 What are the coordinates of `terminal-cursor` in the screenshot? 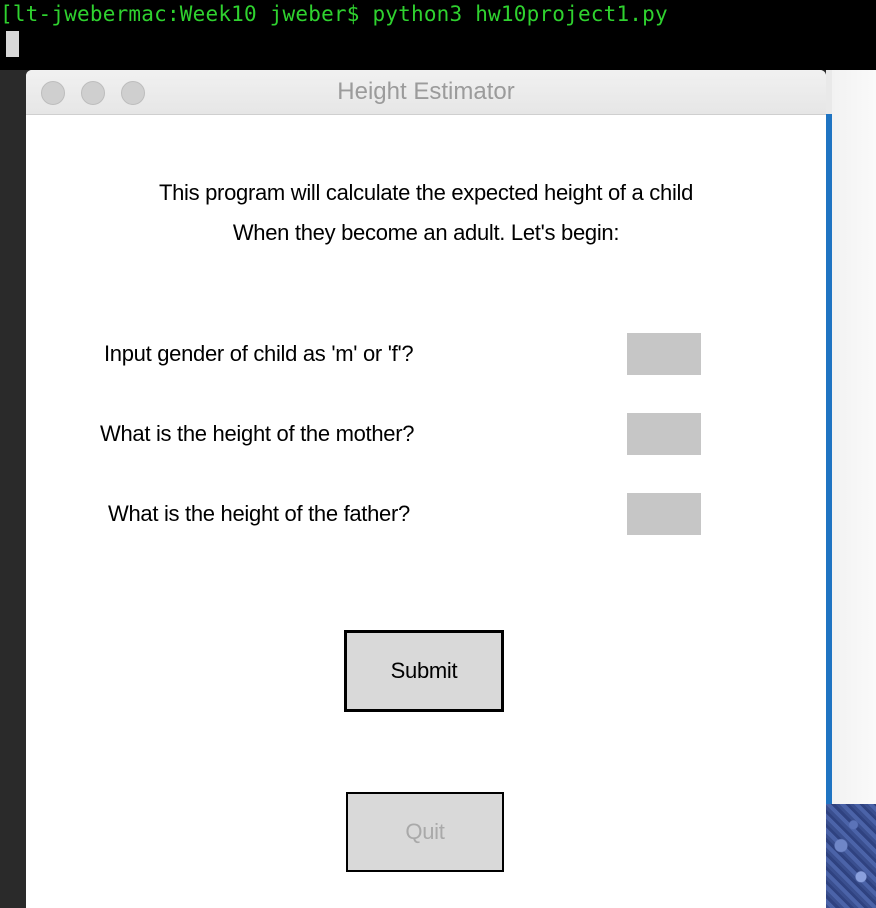 It's located at (12, 44).